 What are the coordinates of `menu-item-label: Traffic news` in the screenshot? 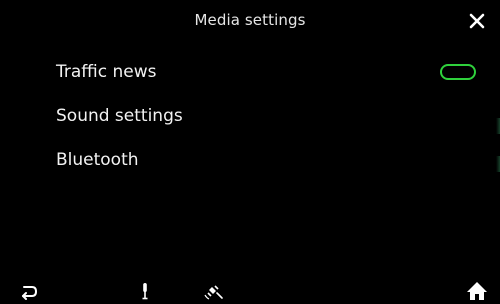 It's located at (106, 72).